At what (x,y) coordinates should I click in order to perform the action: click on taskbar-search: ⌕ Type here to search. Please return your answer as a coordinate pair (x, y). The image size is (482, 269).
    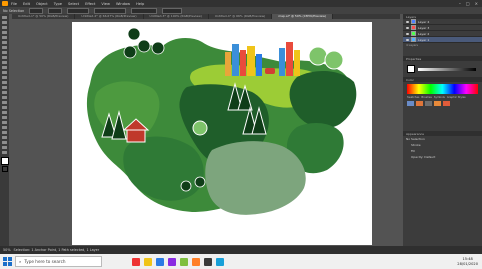
    Looking at the image, I should click on (58, 261).